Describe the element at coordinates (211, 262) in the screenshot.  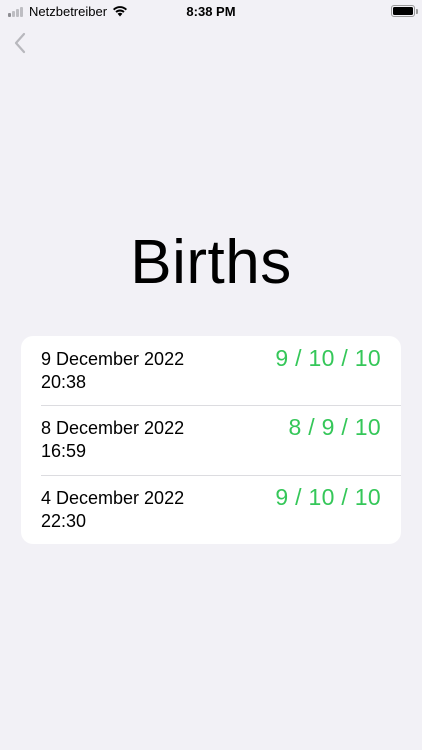
I see `page-title: Births` at that location.